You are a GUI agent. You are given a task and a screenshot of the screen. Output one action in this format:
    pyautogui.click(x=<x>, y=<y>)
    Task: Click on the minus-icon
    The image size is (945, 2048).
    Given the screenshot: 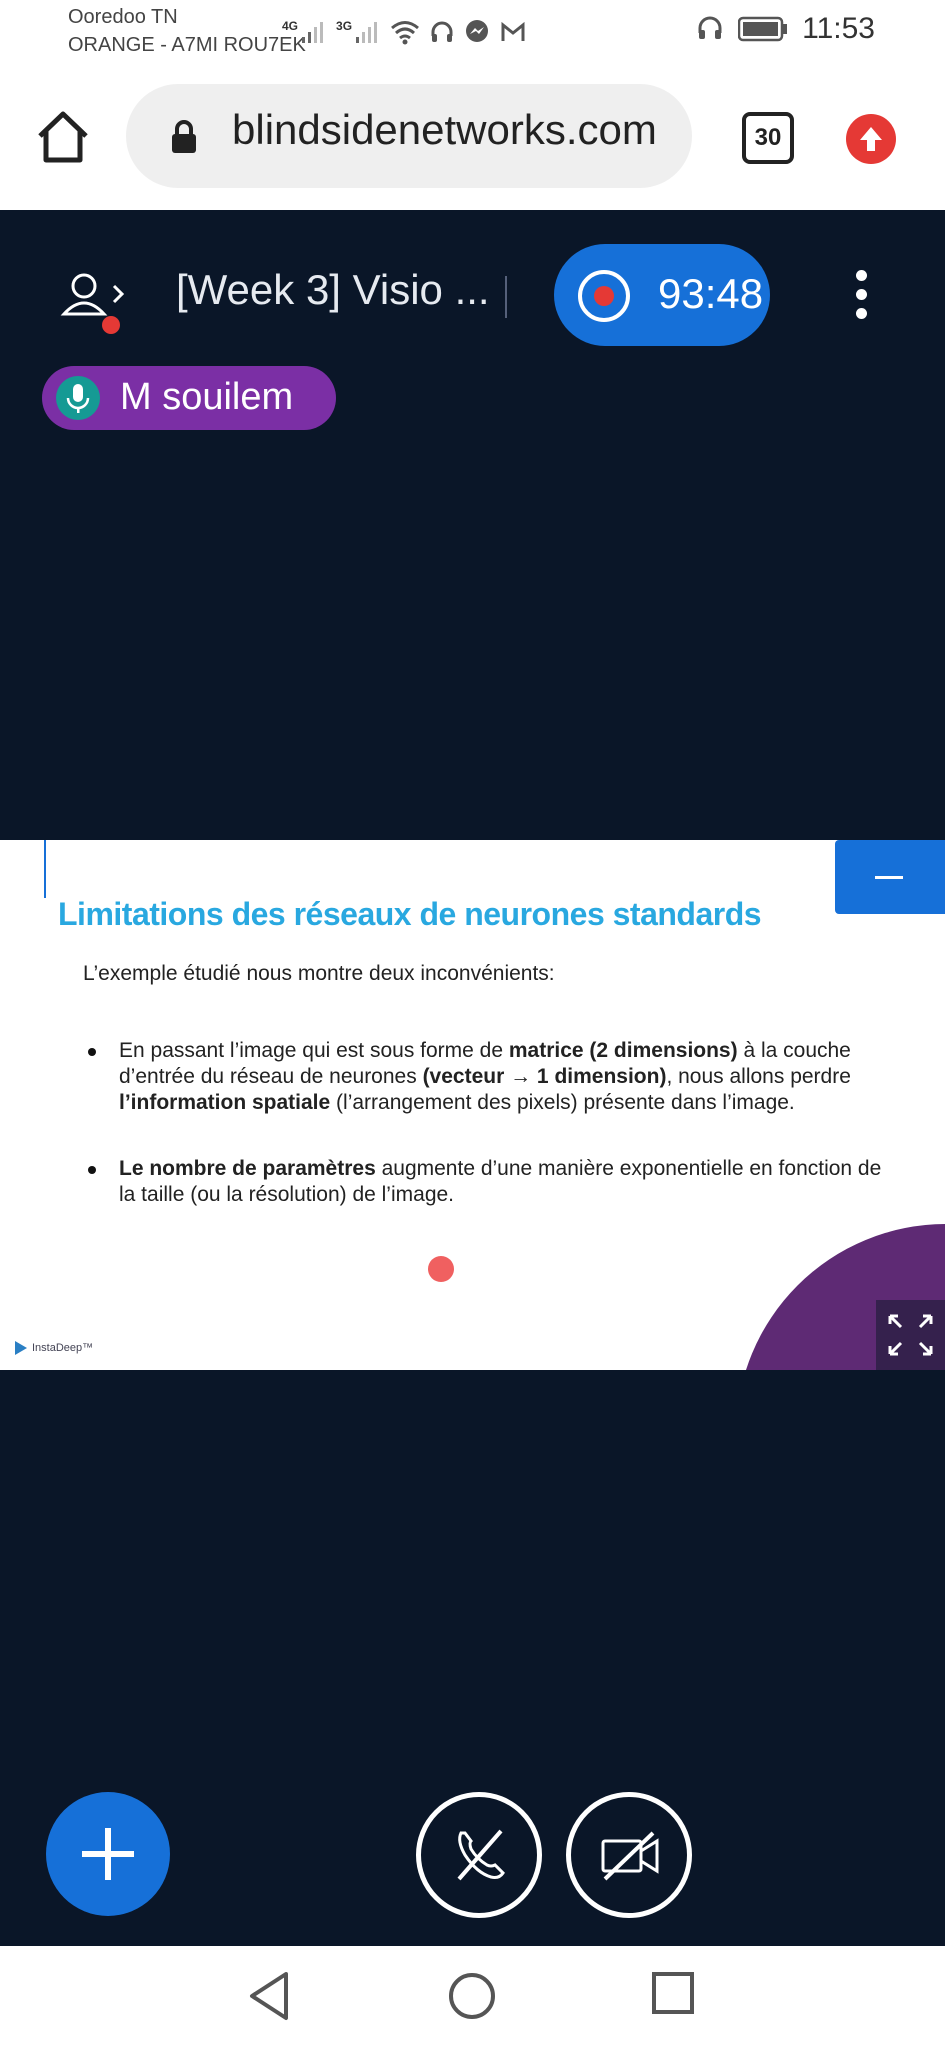 What is the action you would take?
    pyautogui.click(x=889, y=877)
    